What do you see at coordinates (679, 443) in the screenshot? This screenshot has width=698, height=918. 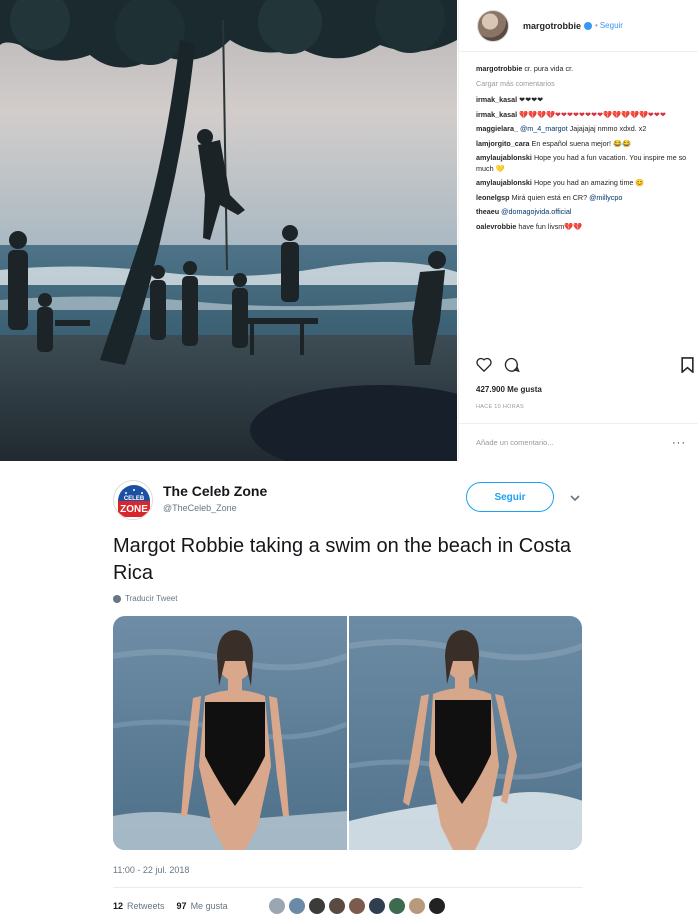 I see `more-options-icon: ···` at bounding box center [679, 443].